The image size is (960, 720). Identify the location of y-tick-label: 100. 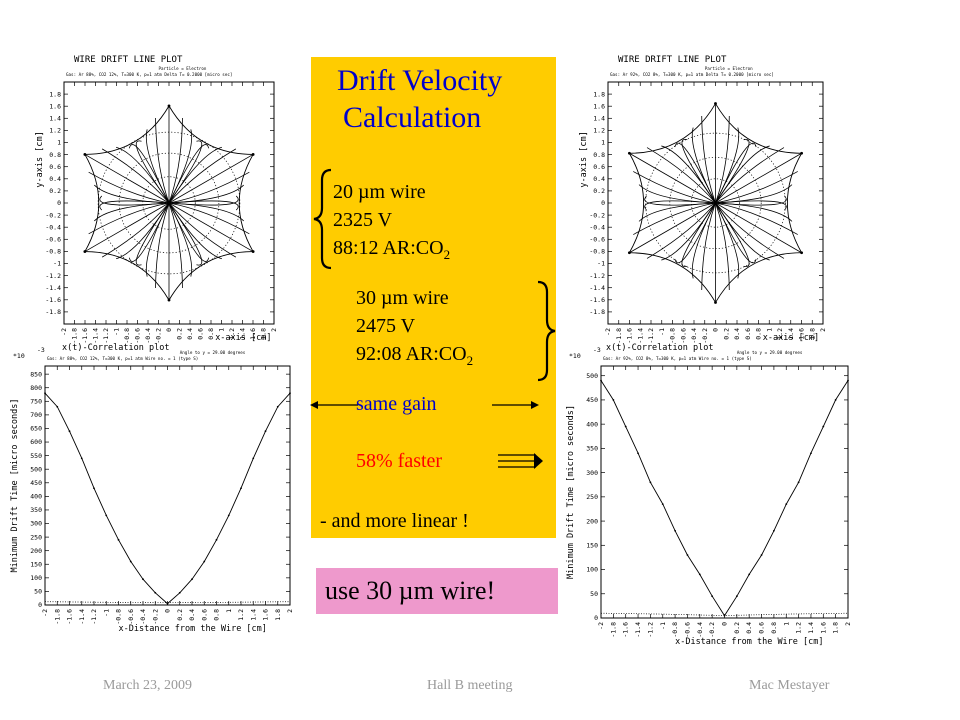
(592, 570).